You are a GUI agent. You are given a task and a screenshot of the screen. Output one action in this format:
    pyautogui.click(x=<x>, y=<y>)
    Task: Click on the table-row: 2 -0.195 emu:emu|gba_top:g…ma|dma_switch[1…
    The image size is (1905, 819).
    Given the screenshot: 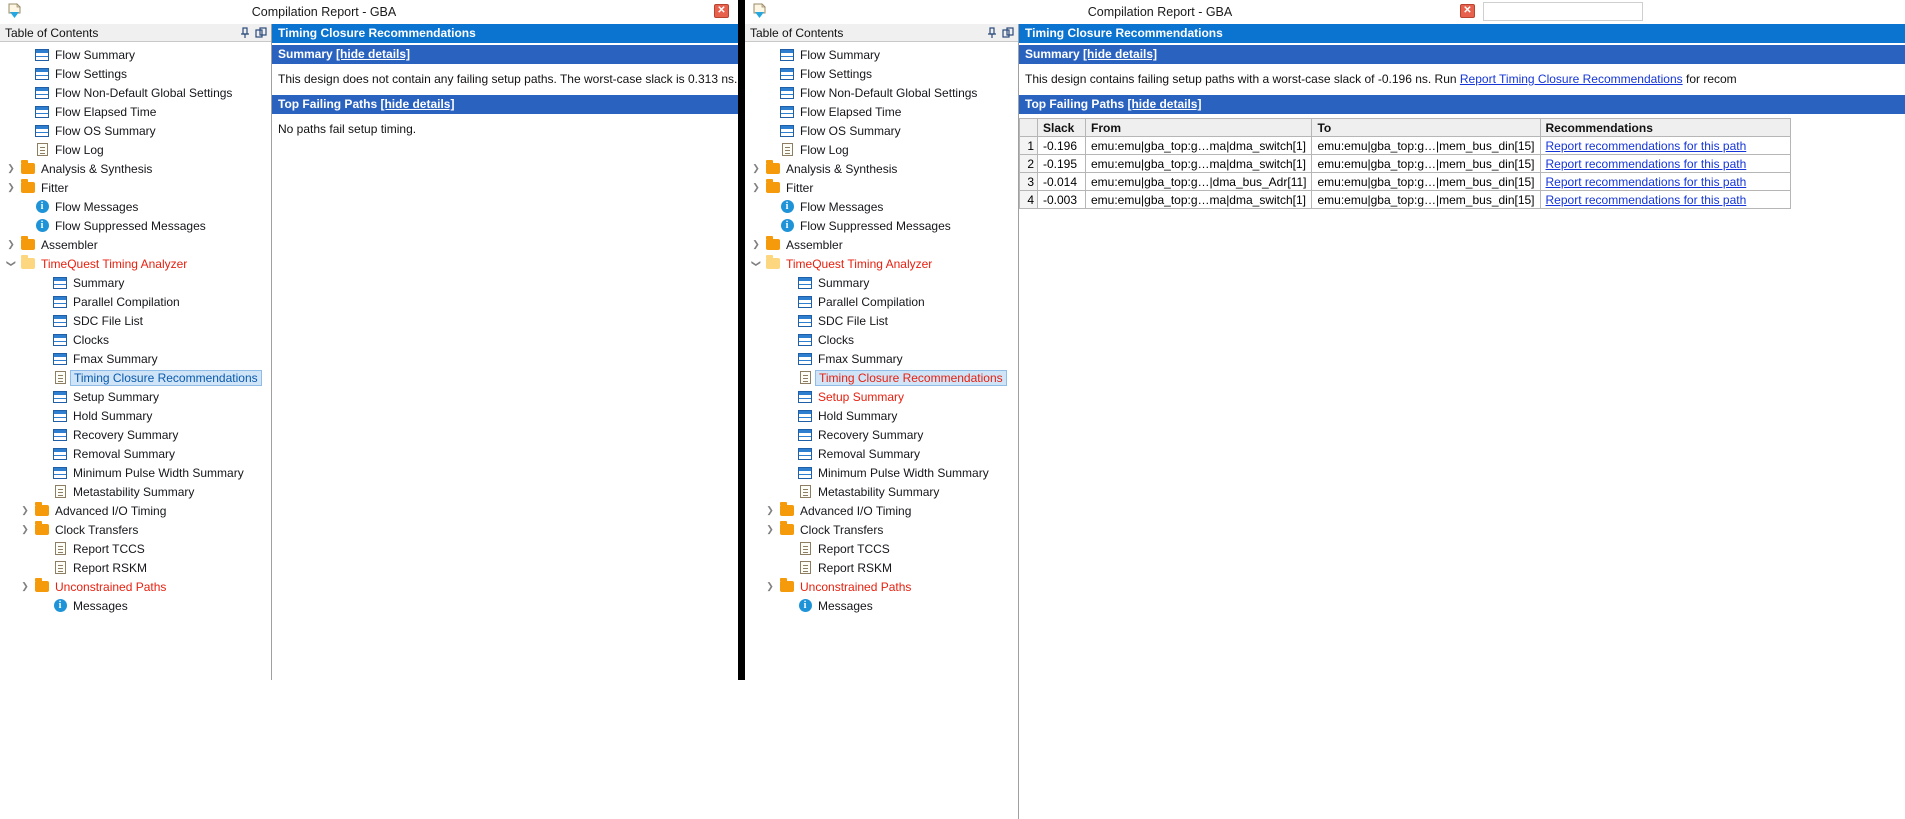 What is the action you would take?
    pyautogui.click(x=1405, y=163)
    